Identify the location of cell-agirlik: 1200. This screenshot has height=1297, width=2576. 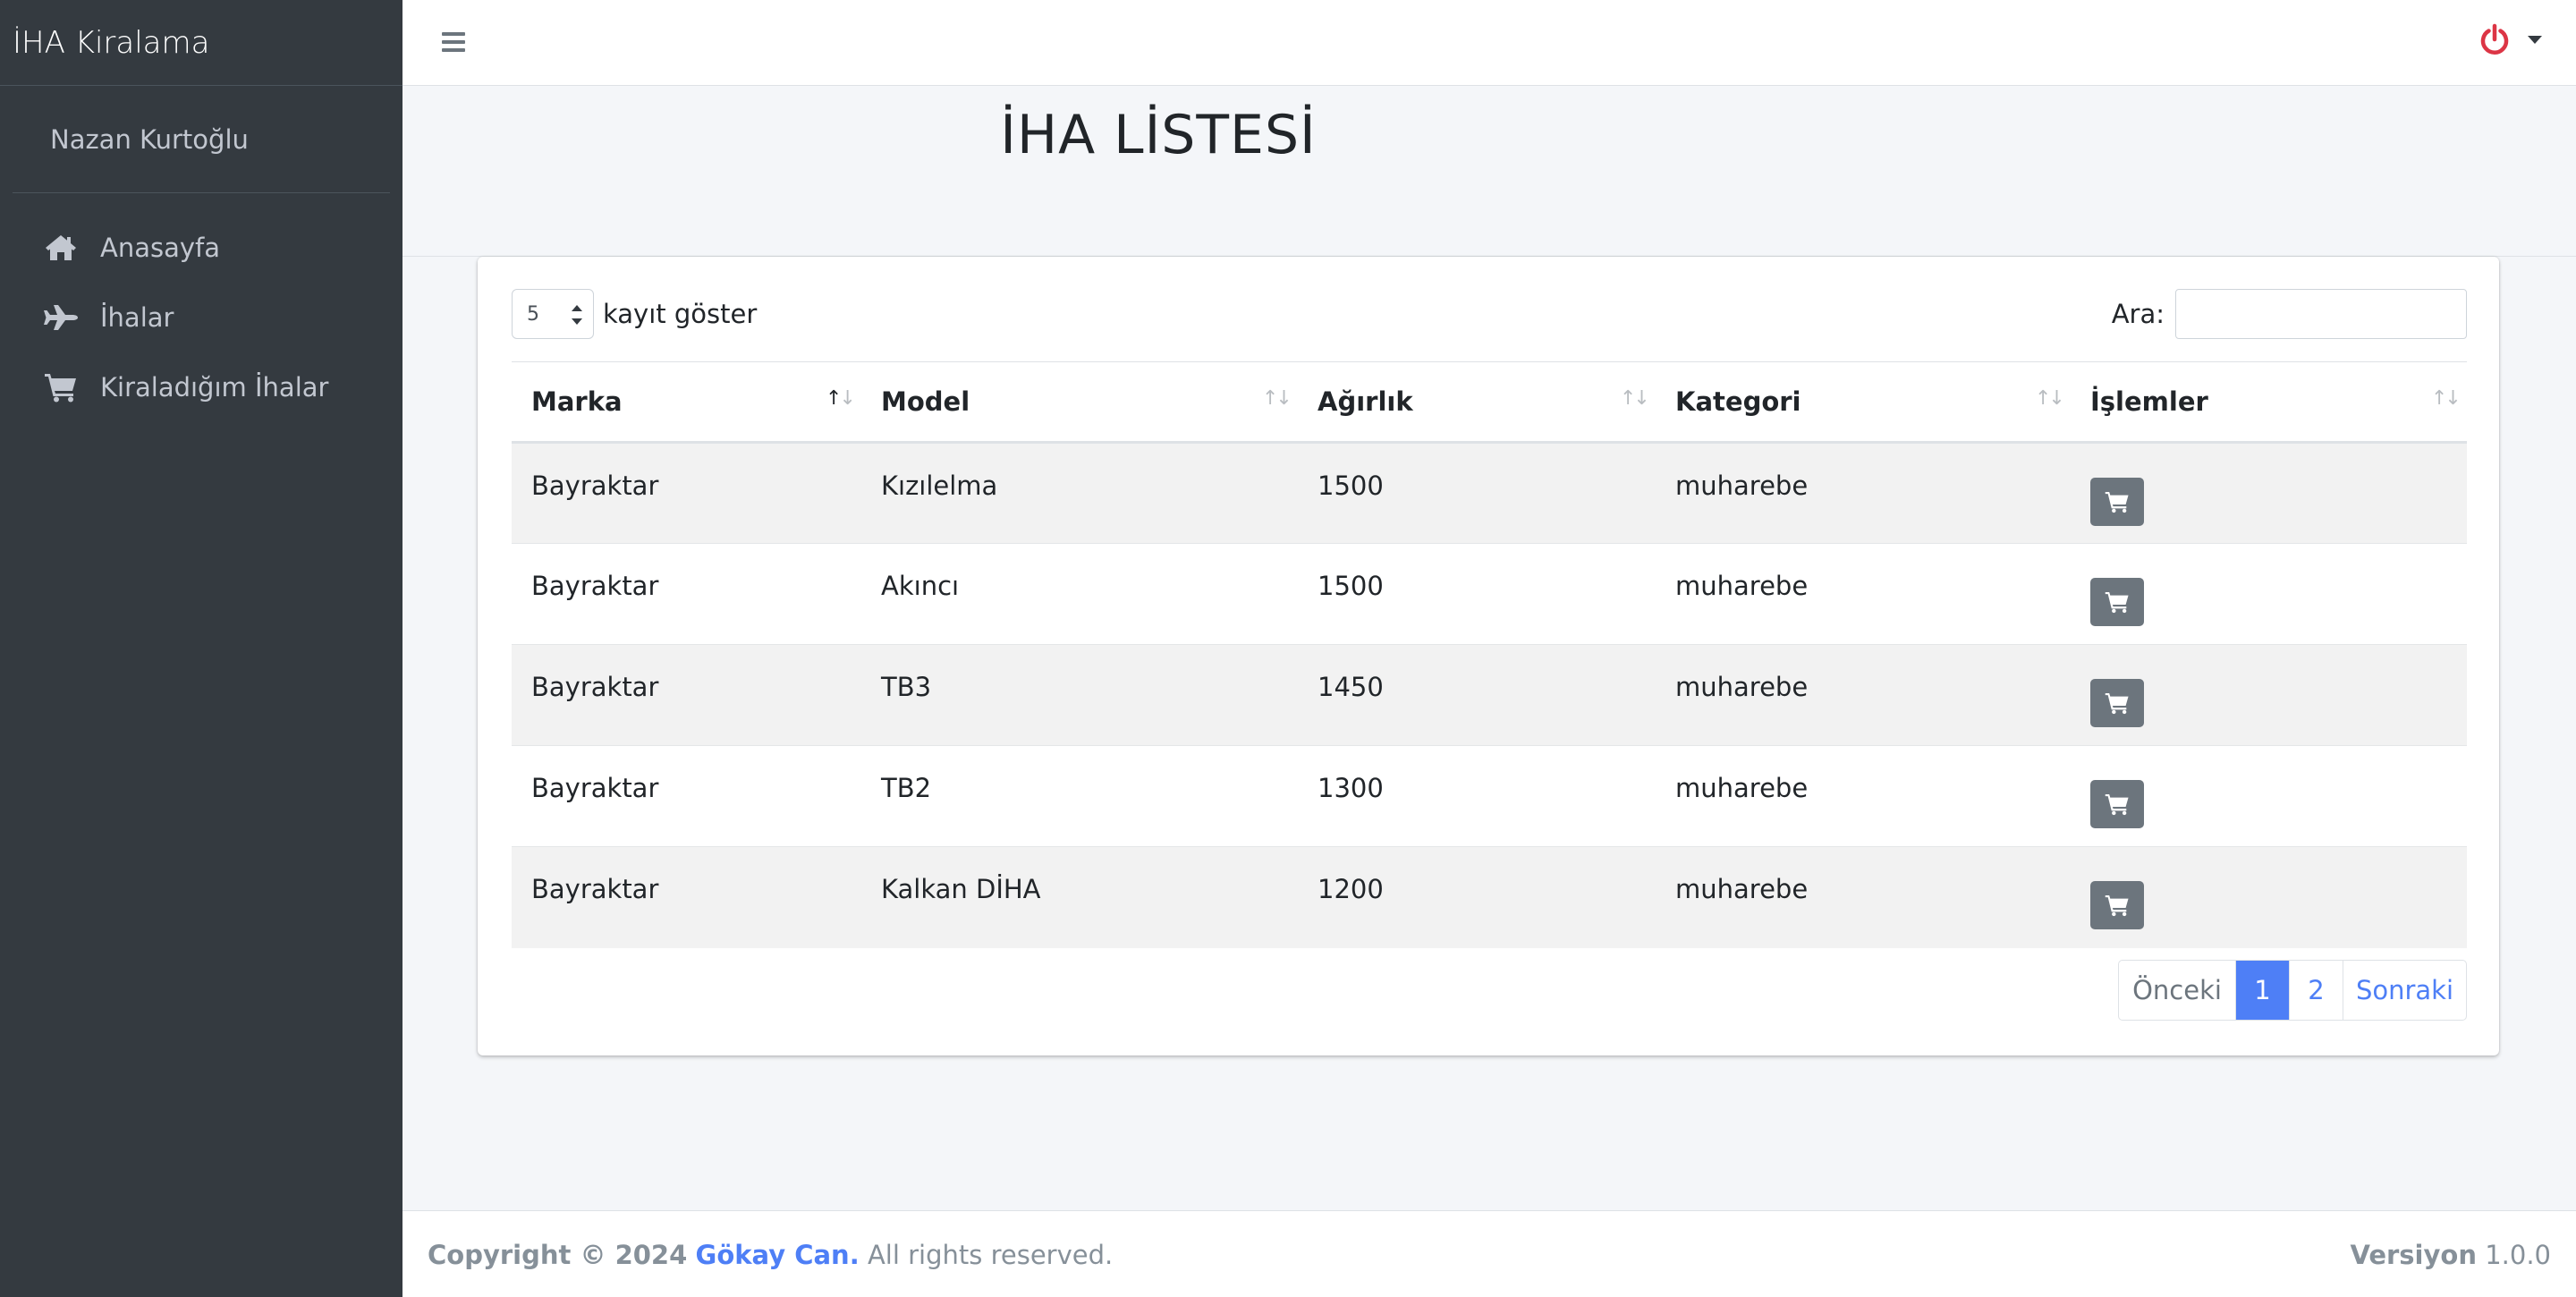
(1477, 897).